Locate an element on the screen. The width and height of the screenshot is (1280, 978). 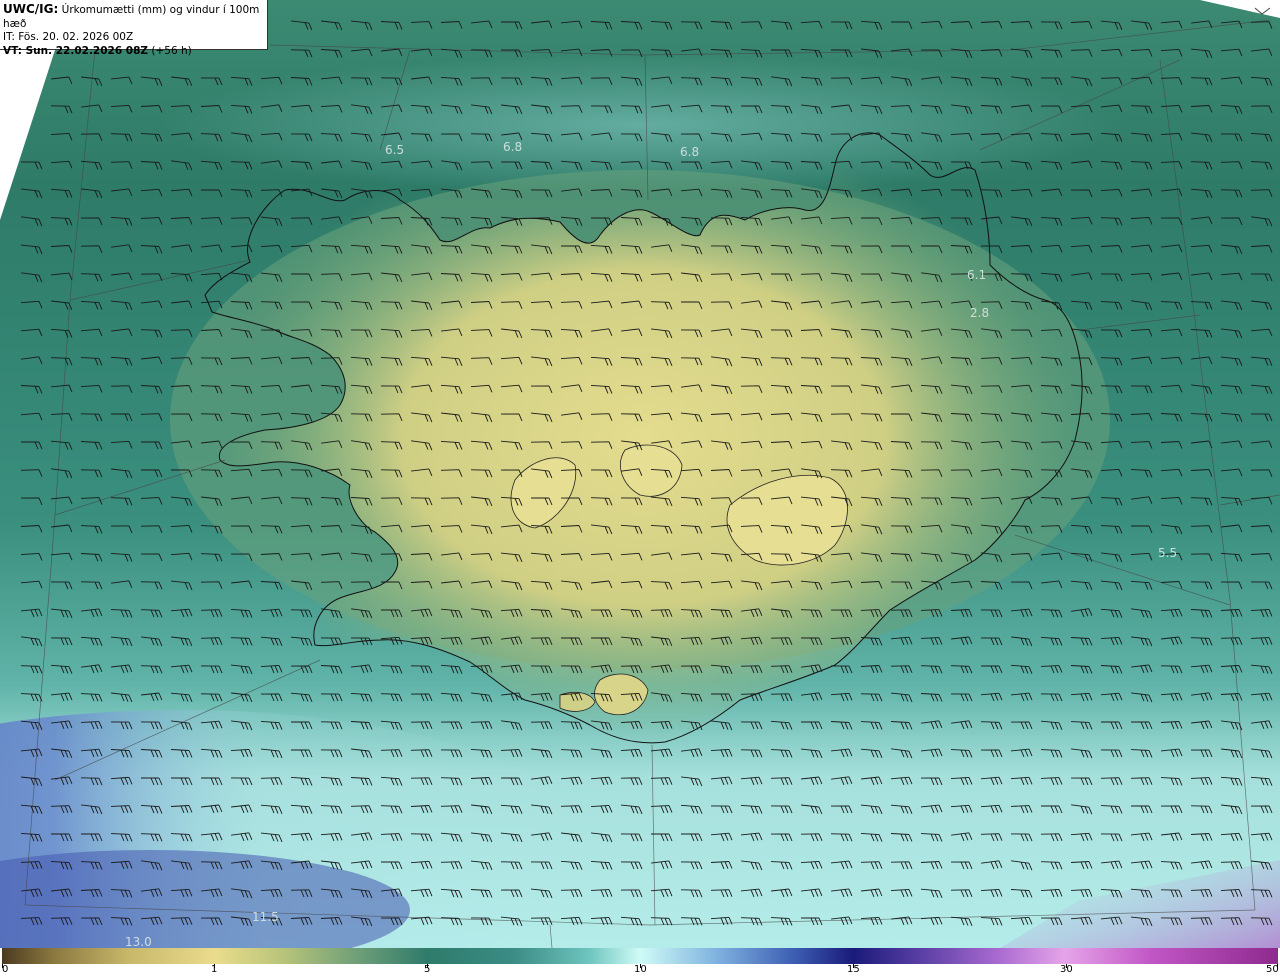
colorbar-tick-label: 5 is located at coordinates (427, 969).